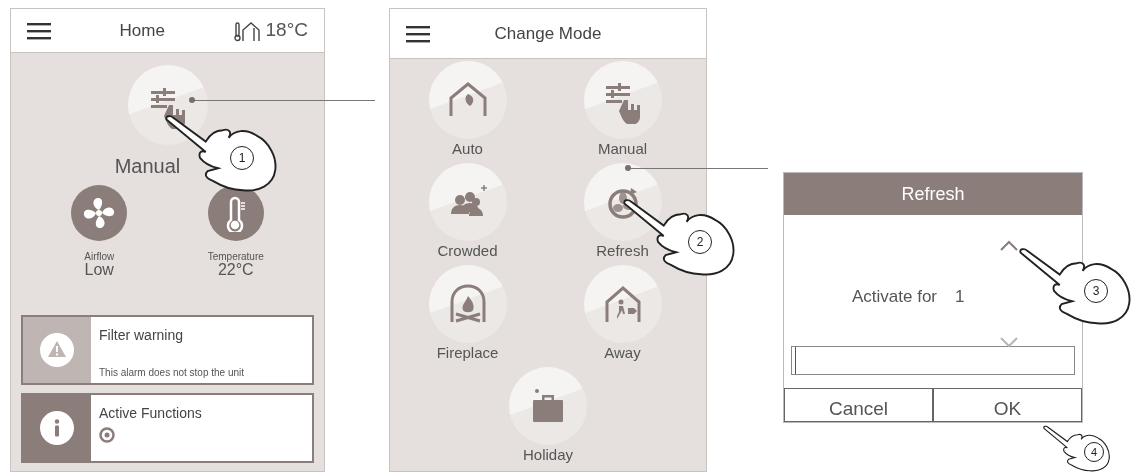  Describe the element at coordinates (622, 149) in the screenshot. I see `mode-label: Manual` at that location.